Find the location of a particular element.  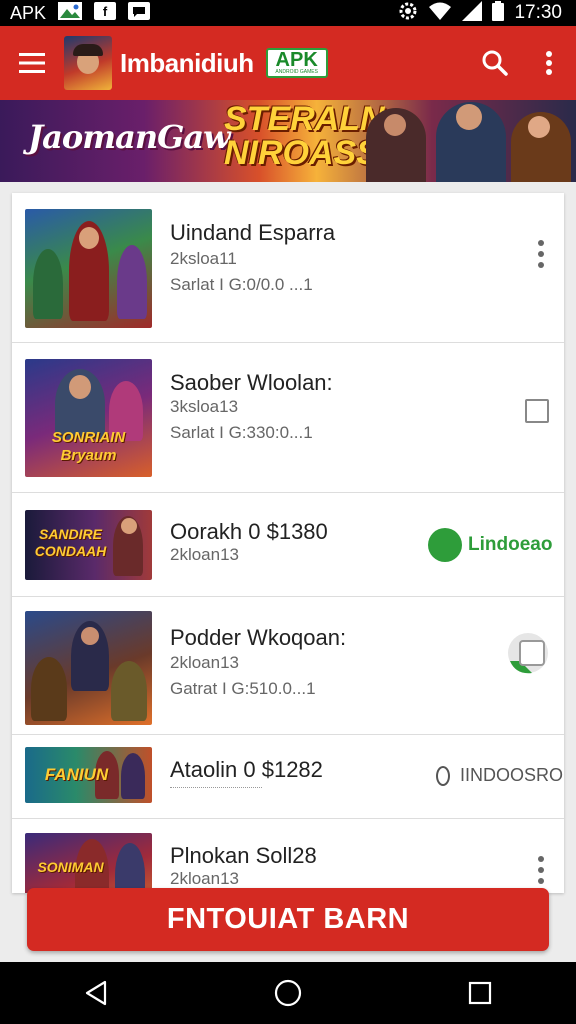

app-thumbnail: SANDIRE CONDAAH is located at coordinates (88, 545).